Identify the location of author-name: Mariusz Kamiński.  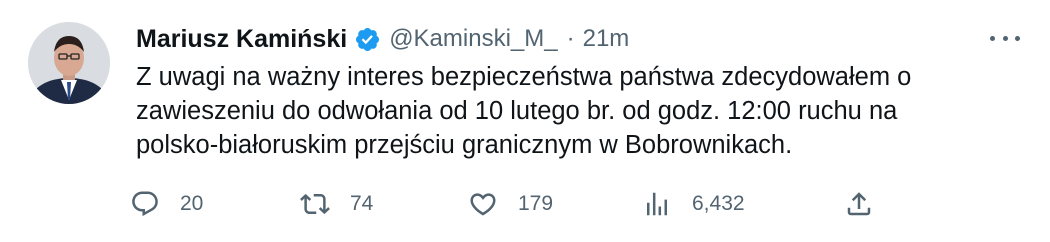
(241, 39).